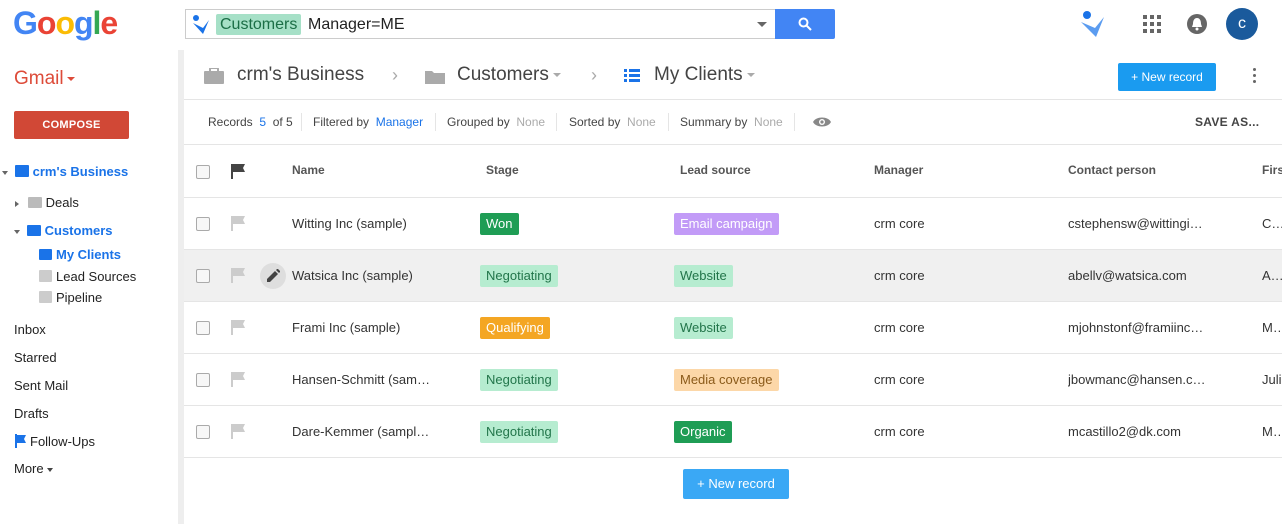 This screenshot has width=1282, height=524. Describe the element at coordinates (45, 276) in the screenshot. I see `board-view-icon` at that location.